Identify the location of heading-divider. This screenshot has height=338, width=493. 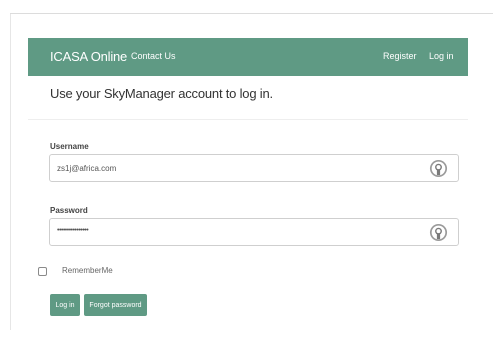
(248, 119).